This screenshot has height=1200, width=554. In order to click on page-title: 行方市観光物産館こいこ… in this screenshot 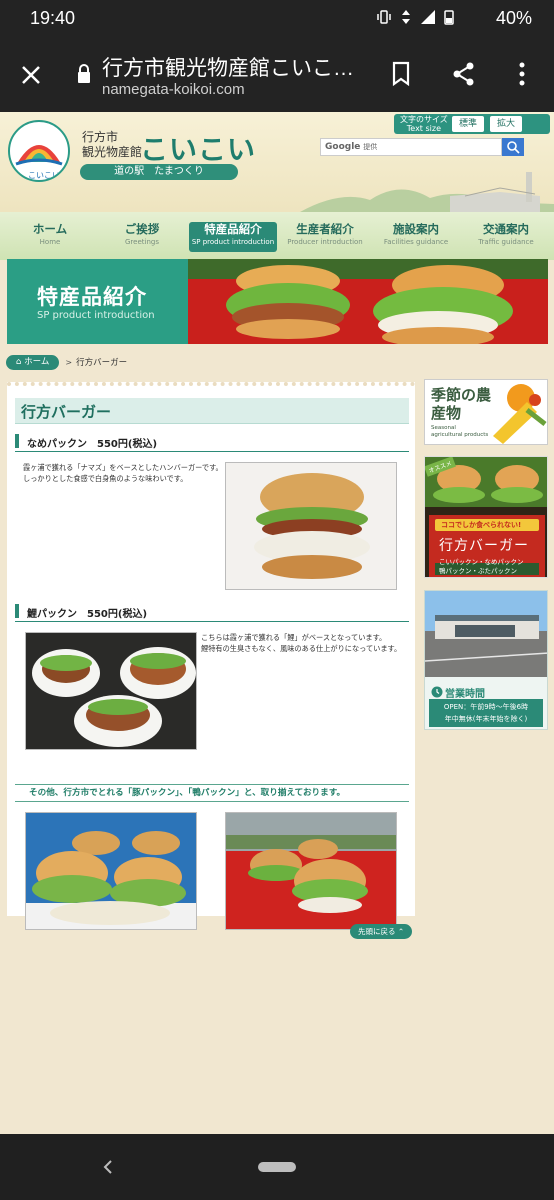, I will do `click(233, 67)`.